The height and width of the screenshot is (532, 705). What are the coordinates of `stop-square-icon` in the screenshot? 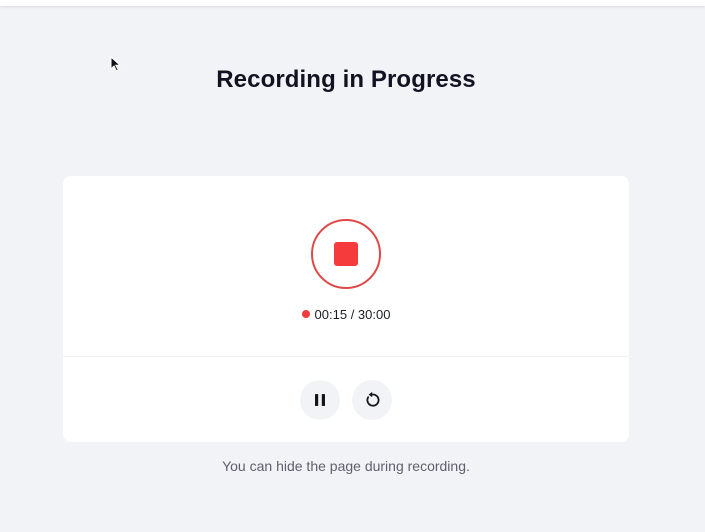 It's located at (346, 254).